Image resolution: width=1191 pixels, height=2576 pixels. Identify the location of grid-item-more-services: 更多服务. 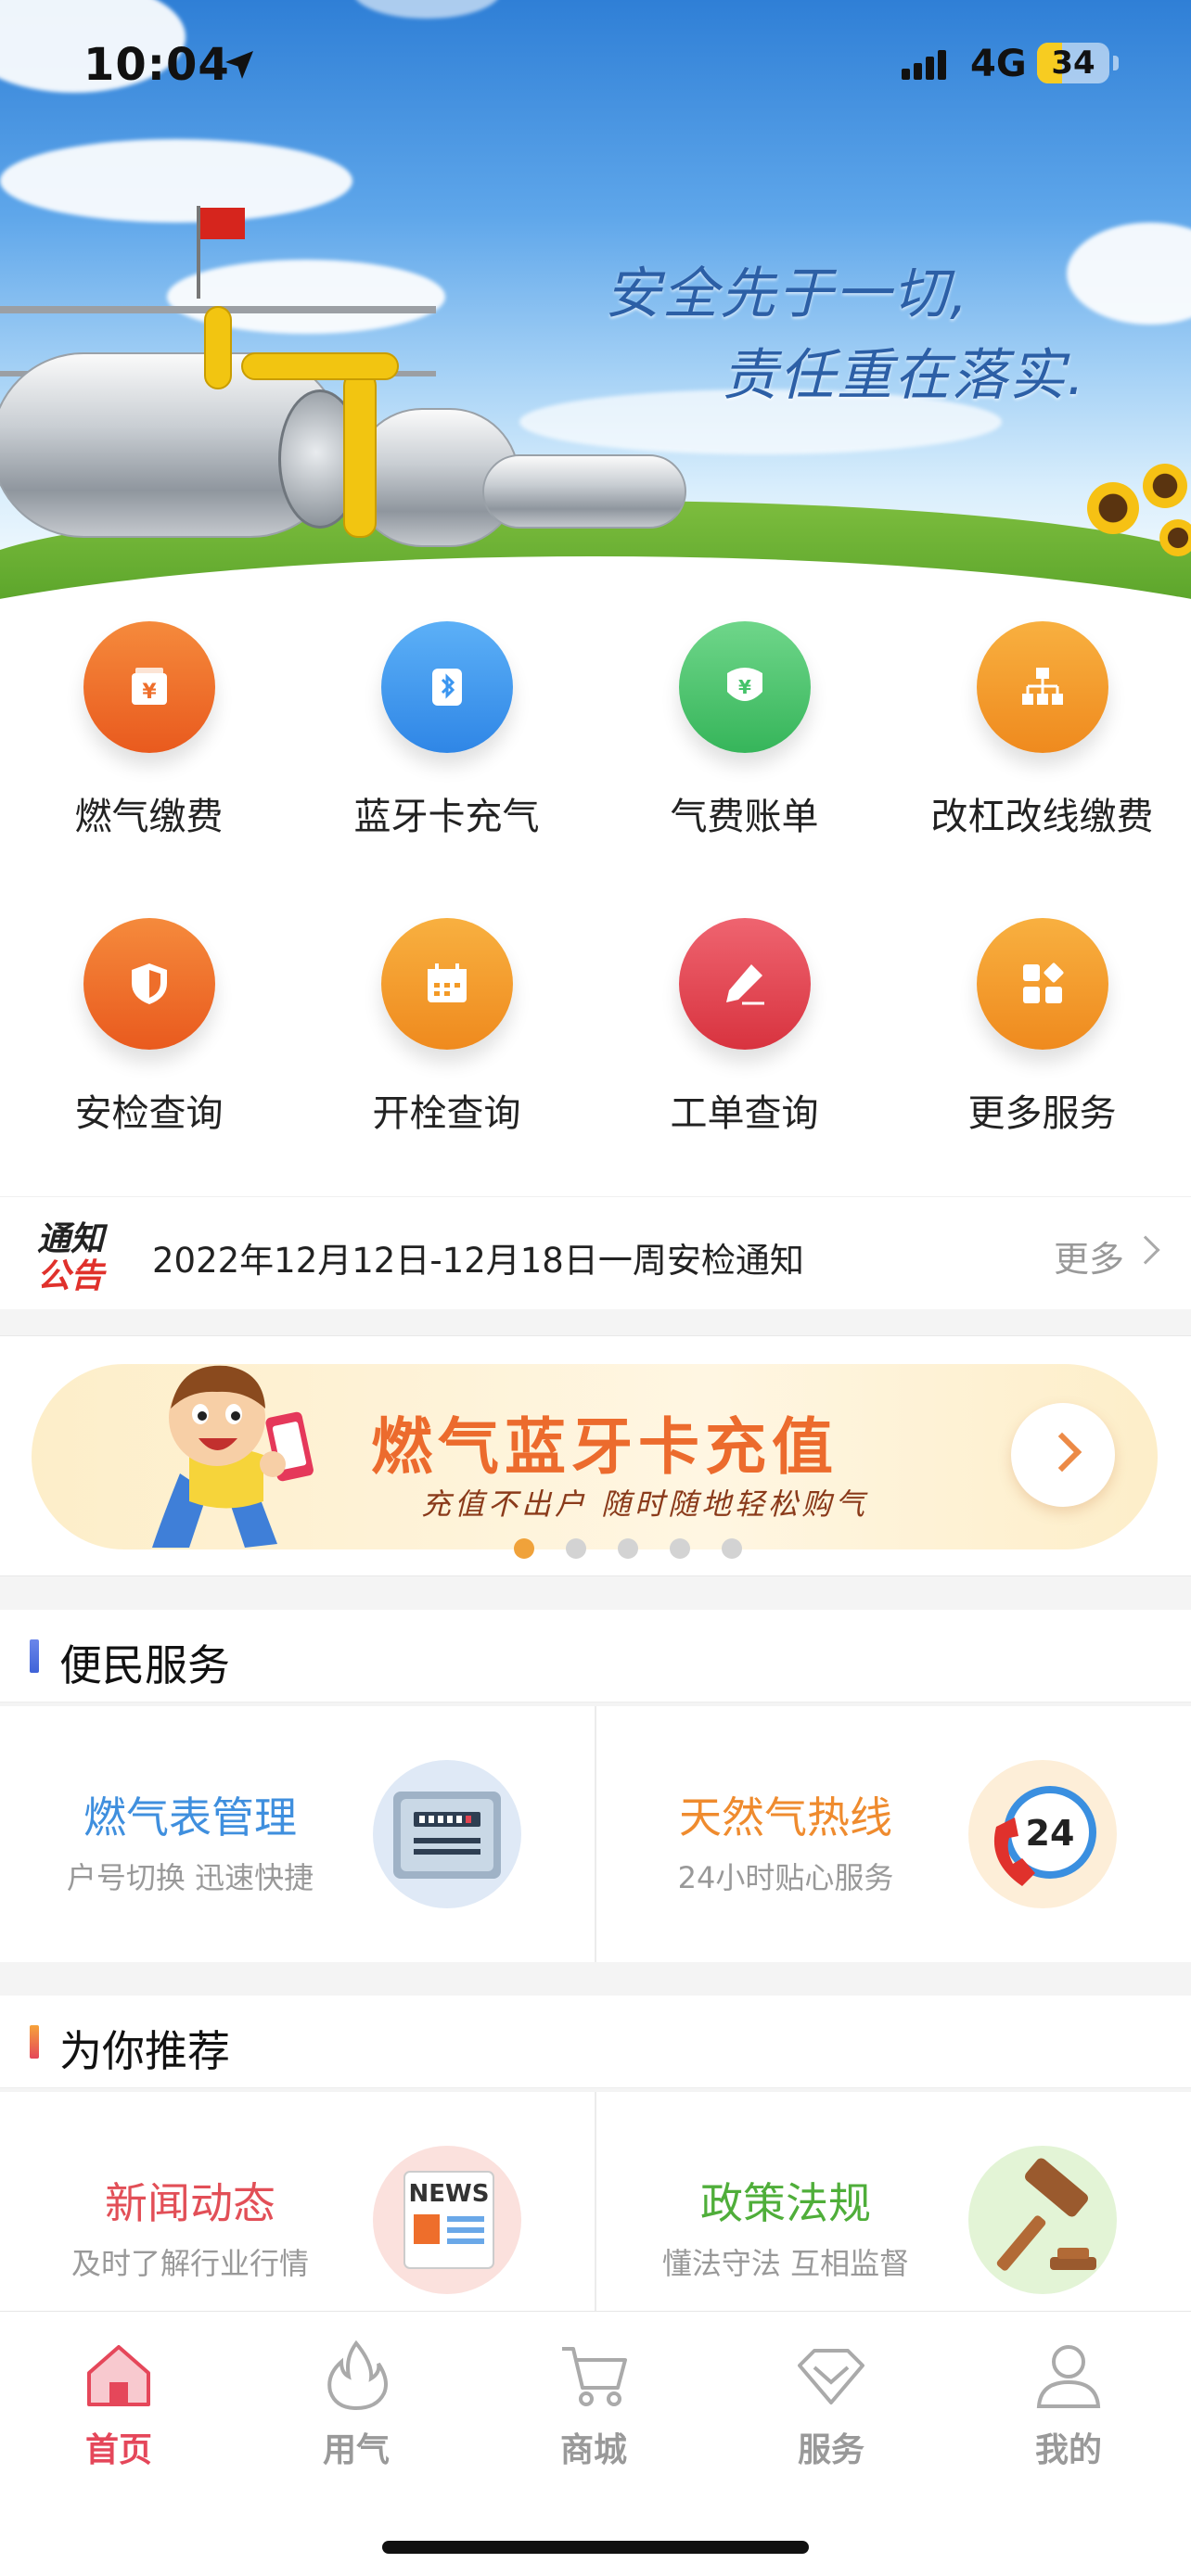
(1042, 1048).